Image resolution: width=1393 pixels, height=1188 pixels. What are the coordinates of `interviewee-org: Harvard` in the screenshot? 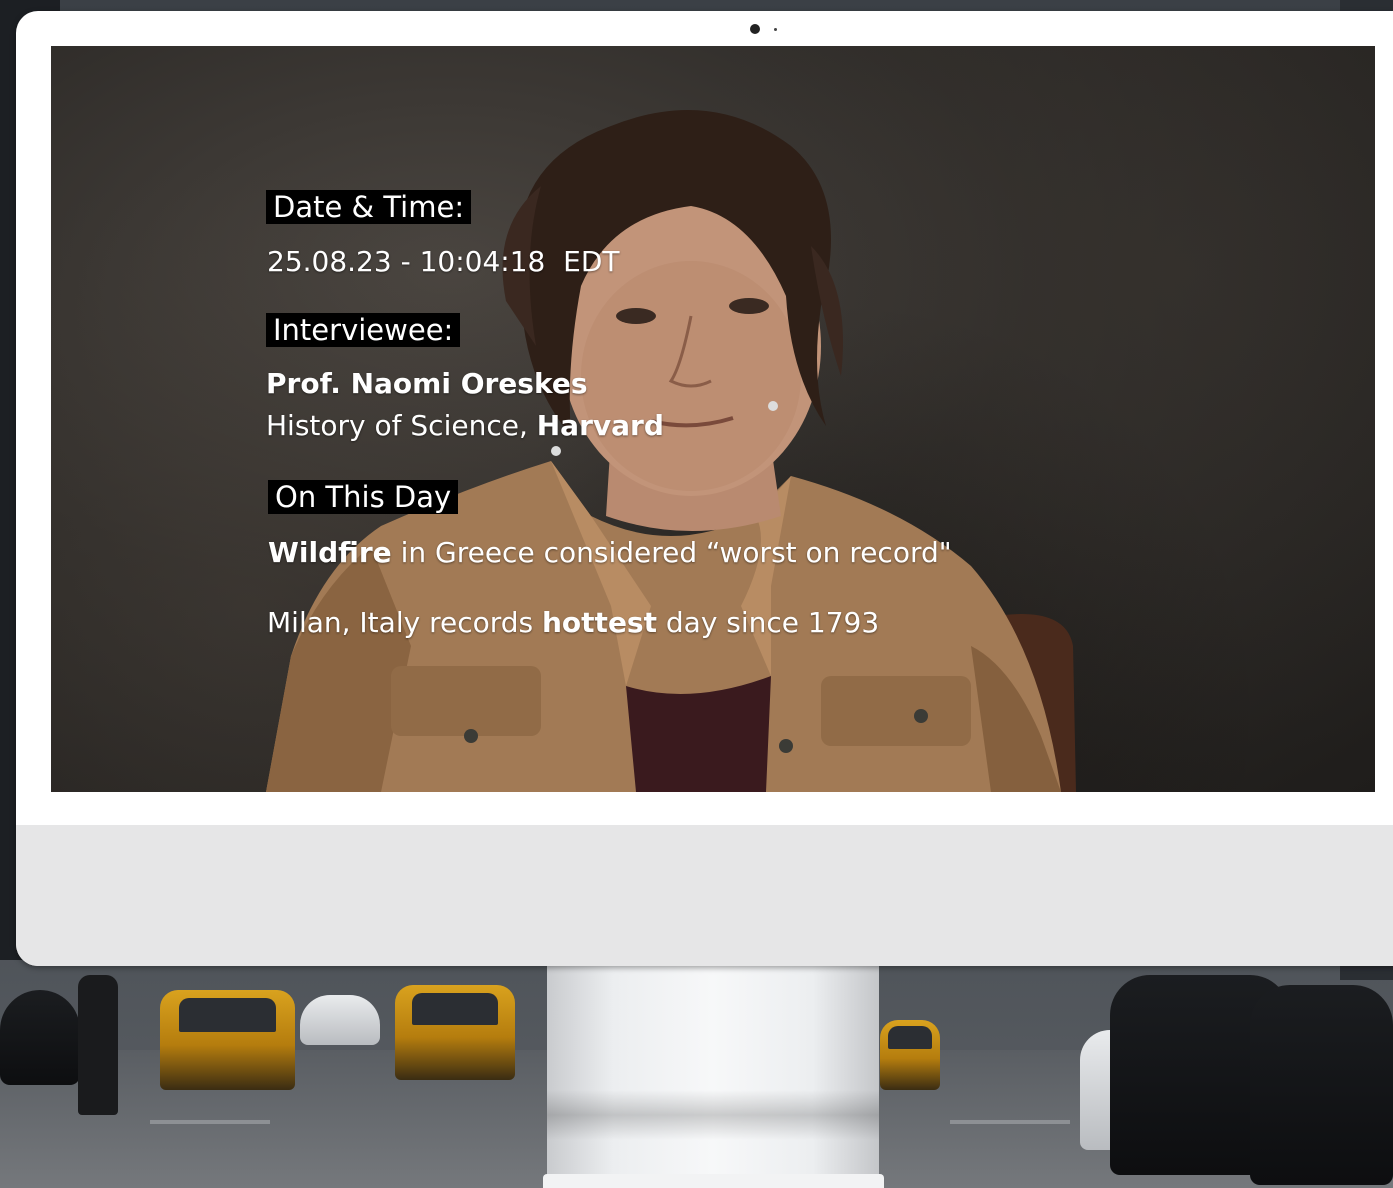 It's located at (600, 425).